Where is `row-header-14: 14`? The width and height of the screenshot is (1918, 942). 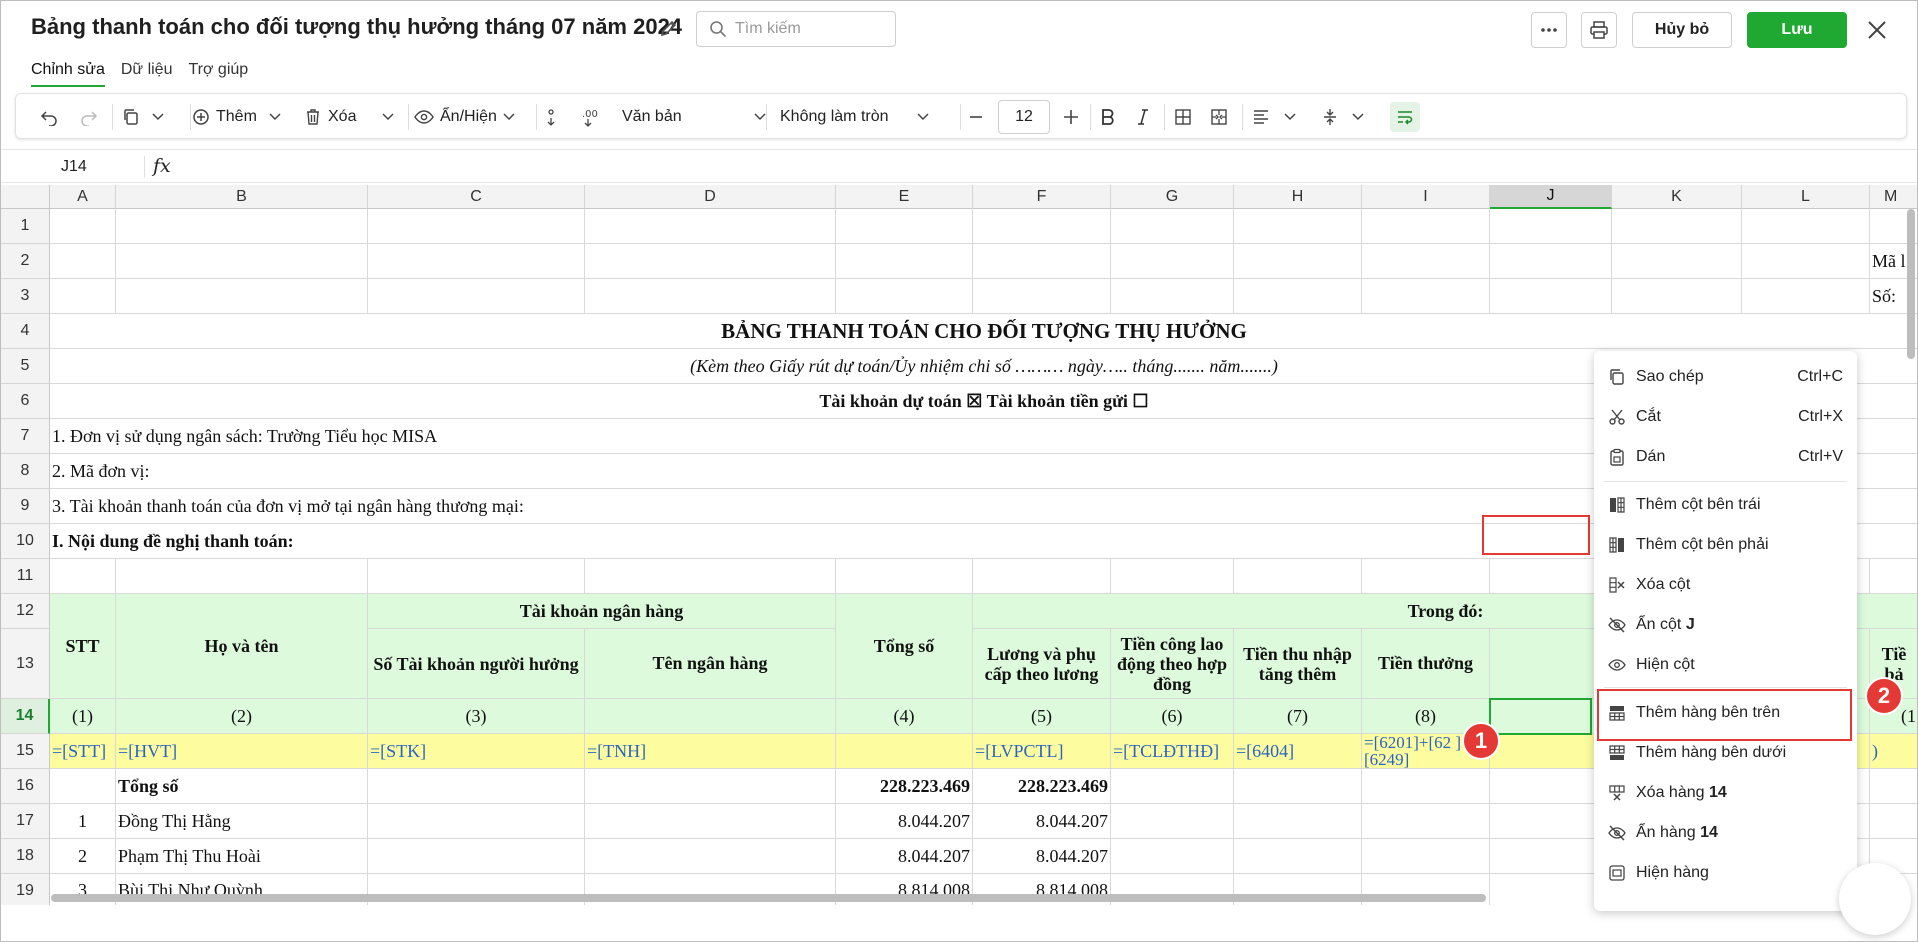 row-header-14: 14 is located at coordinates (25, 716).